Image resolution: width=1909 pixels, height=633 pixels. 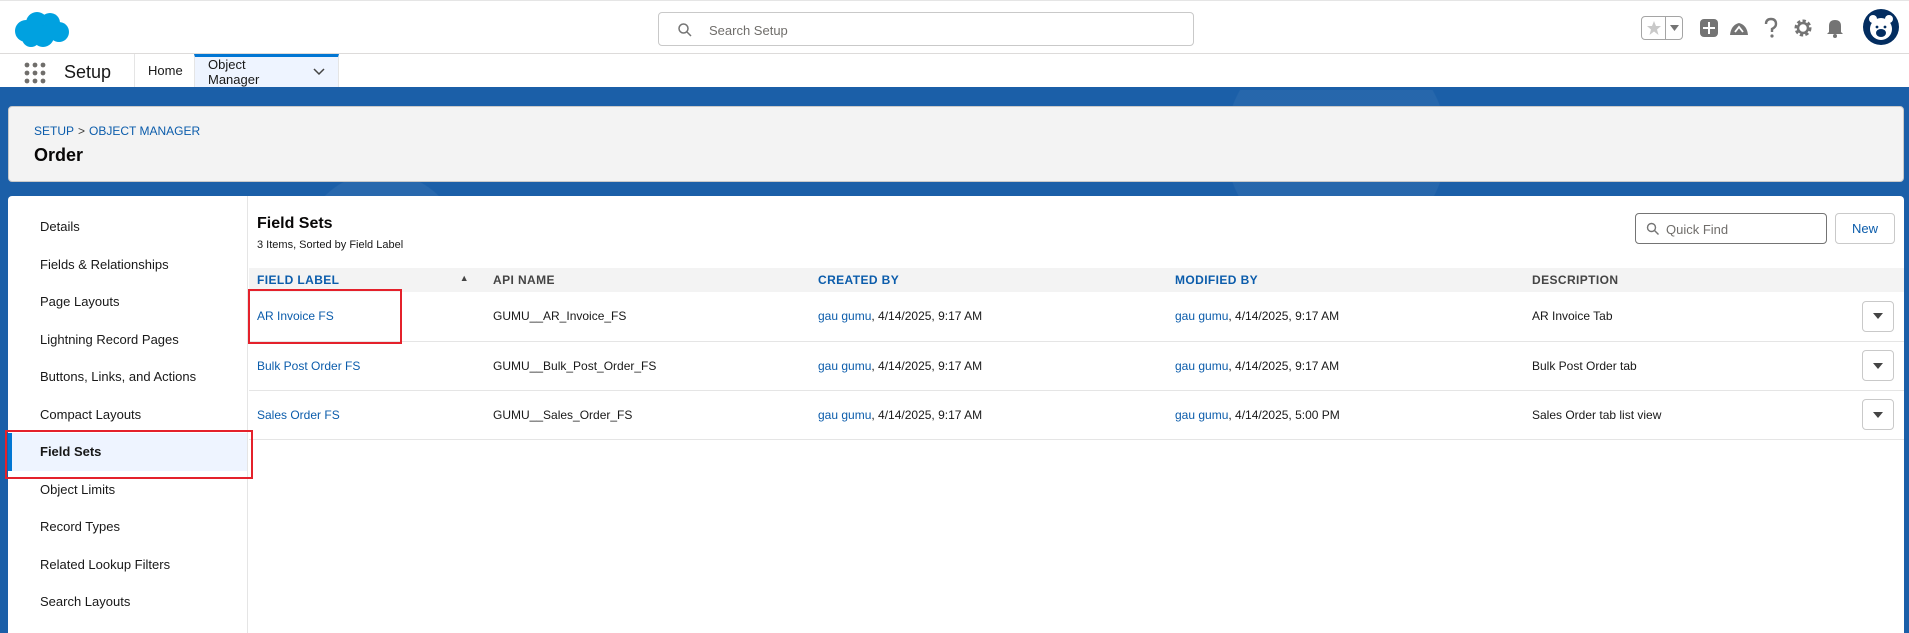 What do you see at coordinates (144, 131) in the screenshot?
I see `breadcrumb-object-manager: OBJECT MANAGER` at bounding box center [144, 131].